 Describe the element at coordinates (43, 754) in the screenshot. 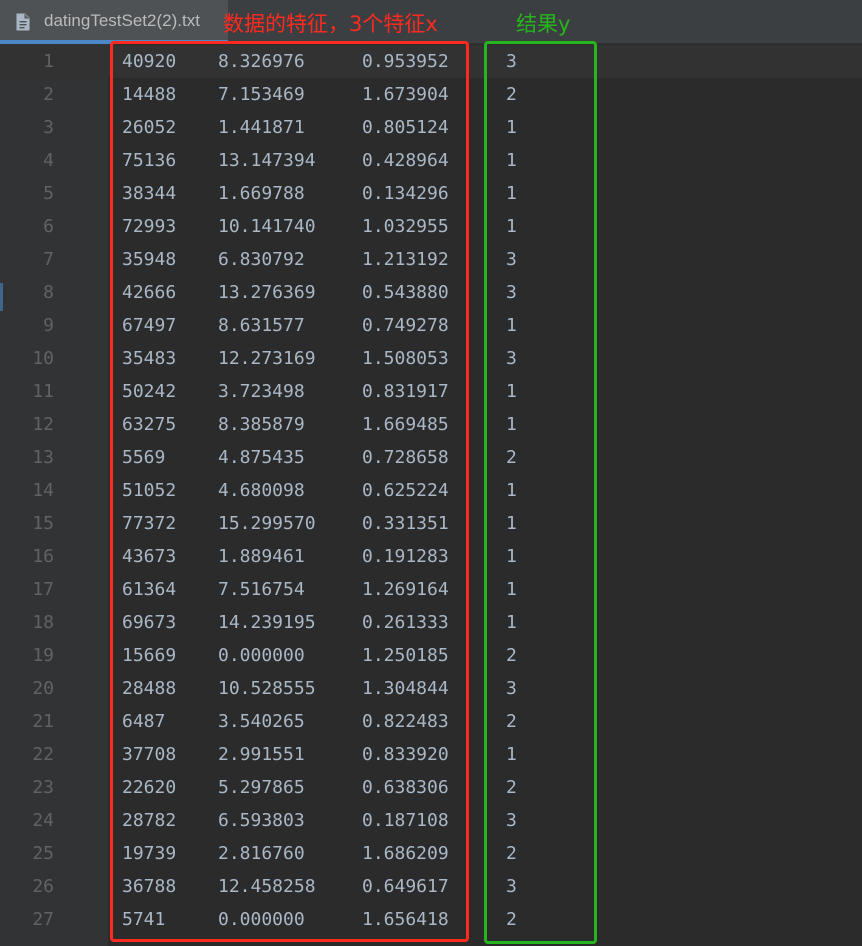

I see `line-number: 22` at that location.